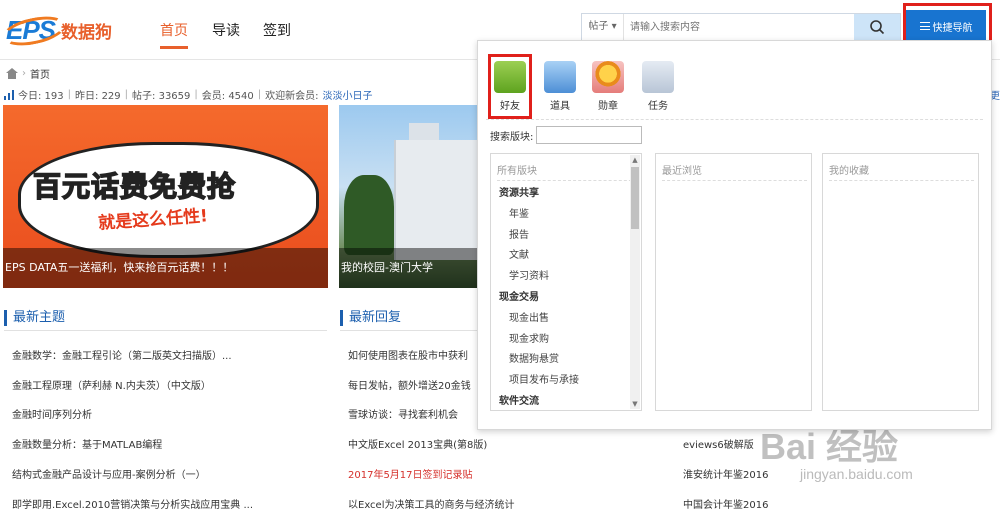  What do you see at coordinates (410, 473) in the screenshot?
I see `reply-link-highlighted: 2017年5月17日签到记录贴` at bounding box center [410, 473].